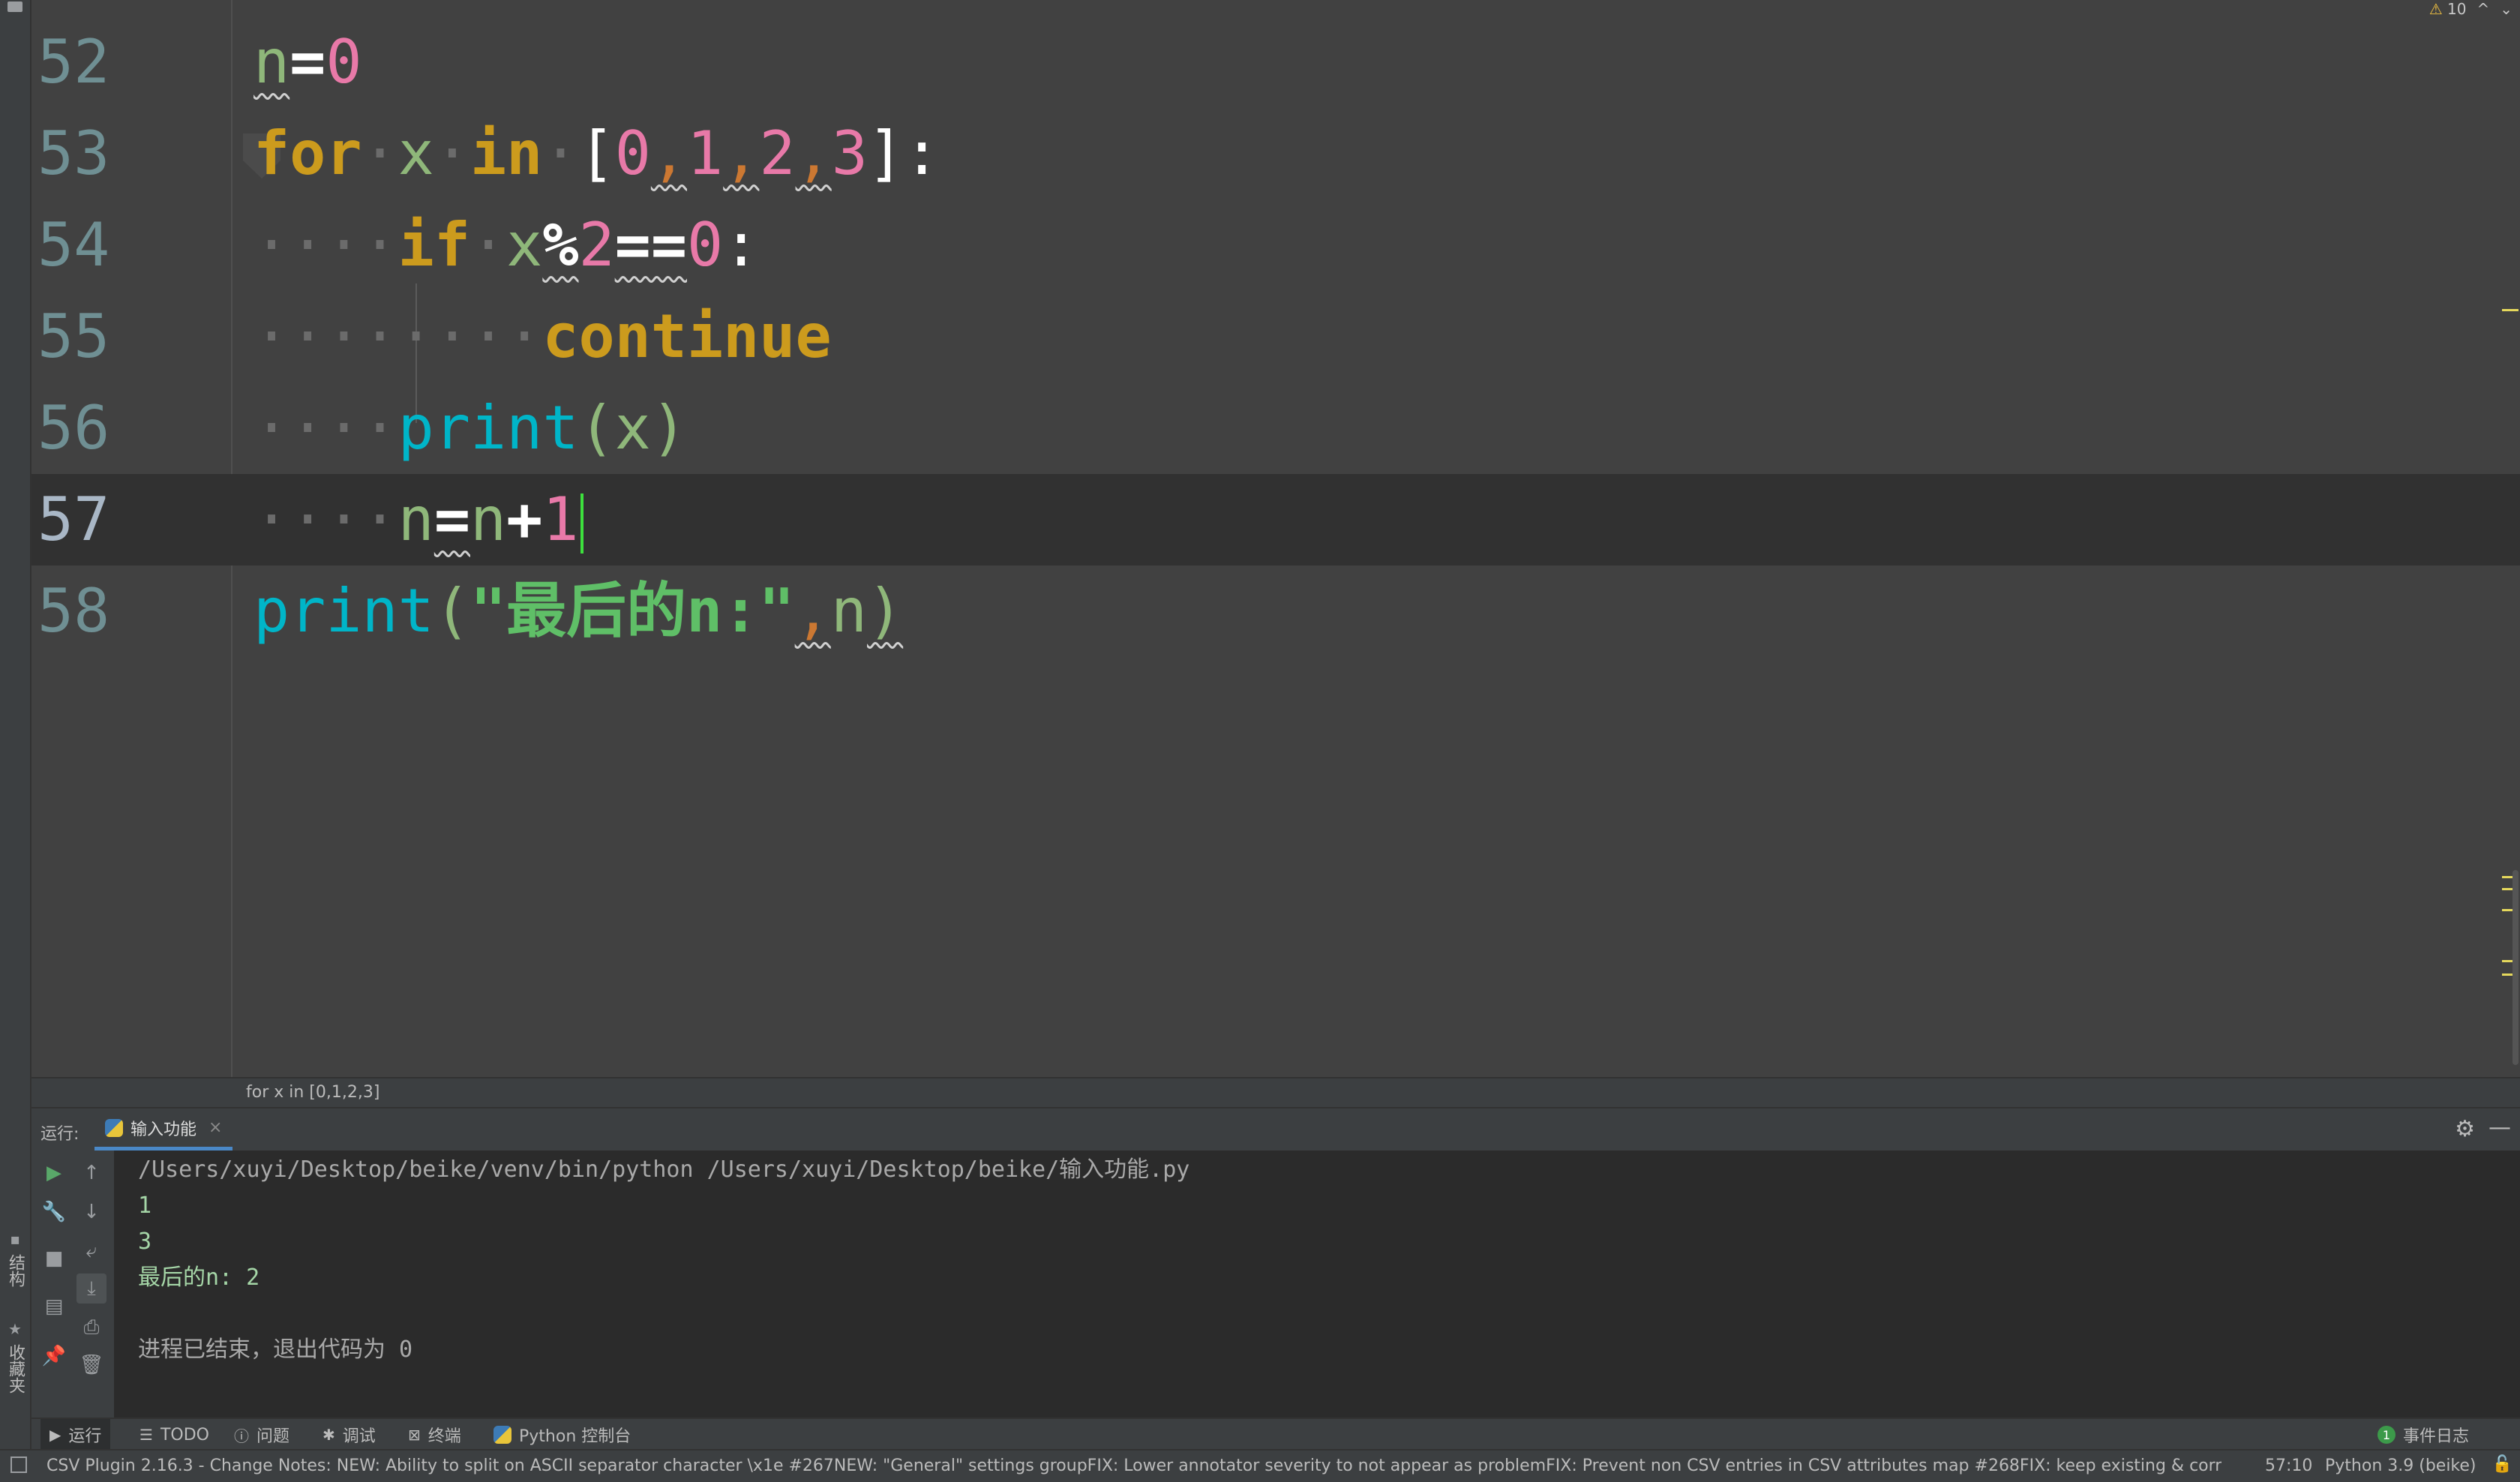 This screenshot has width=2520, height=1482. Describe the element at coordinates (488, 428) in the screenshot. I see `code-token: print` at that location.